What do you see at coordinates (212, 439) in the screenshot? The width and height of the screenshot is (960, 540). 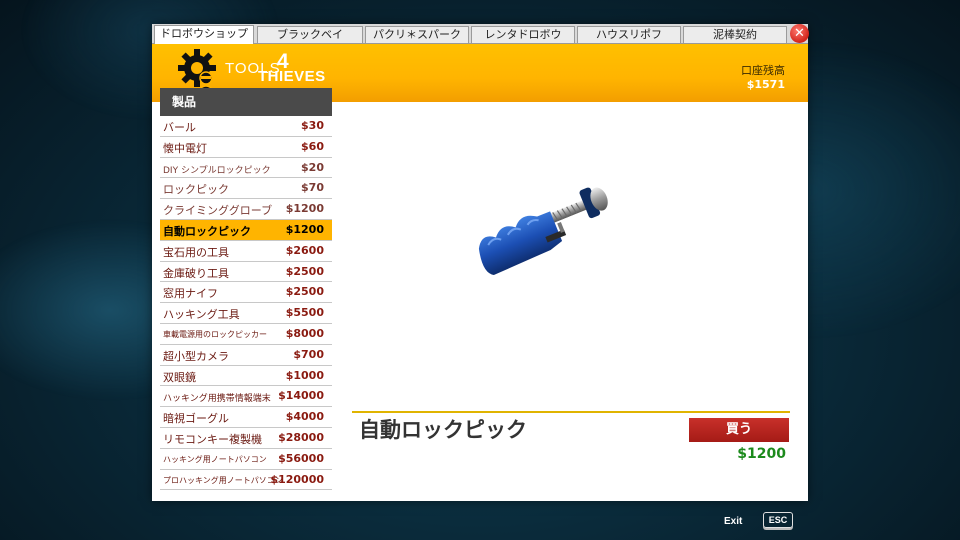 I see `product-name: リモコンキー複製機` at bounding box center [212, 439].